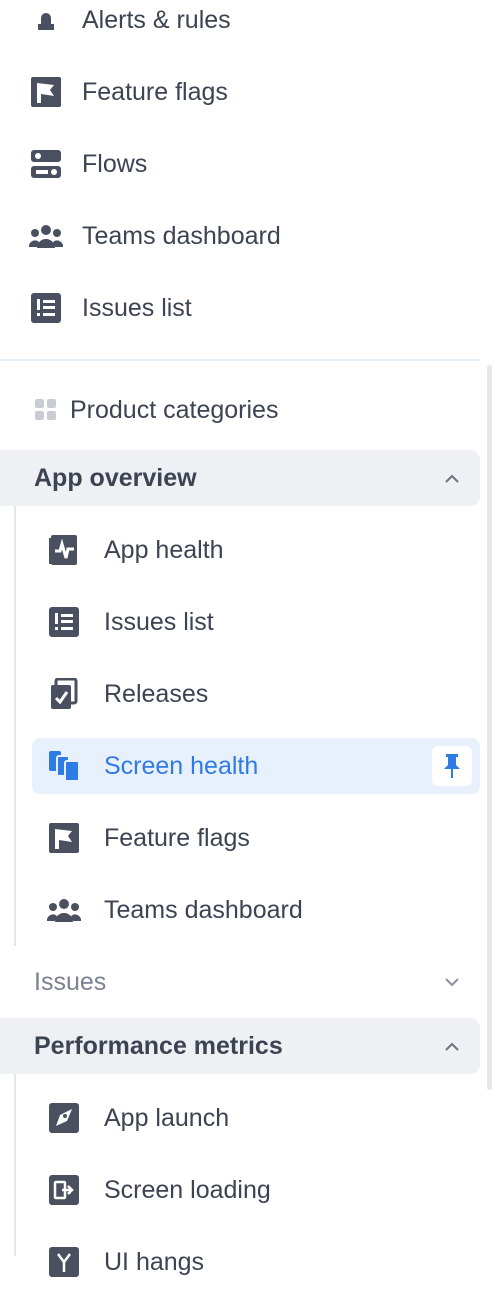 The width and height of the screenshot is (496, 1290). I want to click on sub-item-screen-health: Screen health, so click(256, 766).